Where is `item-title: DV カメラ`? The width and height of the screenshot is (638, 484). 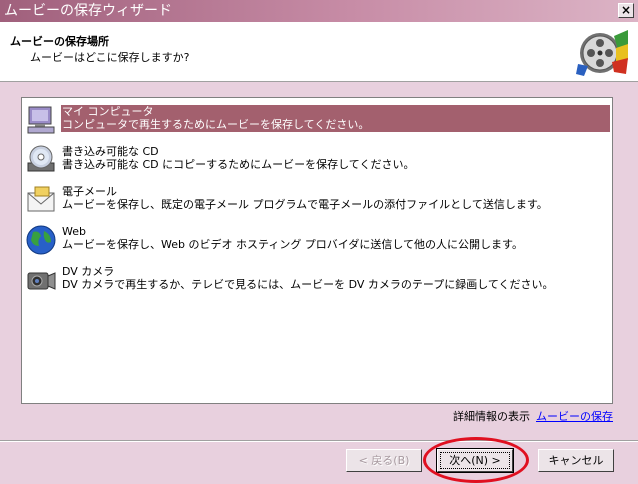 item-title: DV カメラ is located at coordinates (88, 271).